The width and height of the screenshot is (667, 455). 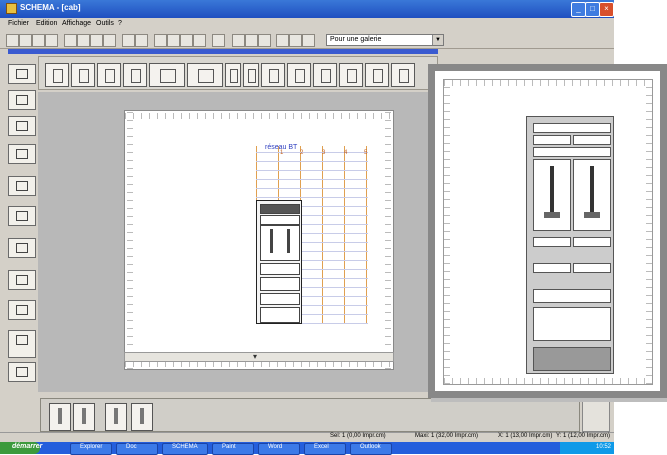 What do you see at coordinates (218, 40) in the screenshot?
I see `pointer-icon` at bounding box center [218, 40].